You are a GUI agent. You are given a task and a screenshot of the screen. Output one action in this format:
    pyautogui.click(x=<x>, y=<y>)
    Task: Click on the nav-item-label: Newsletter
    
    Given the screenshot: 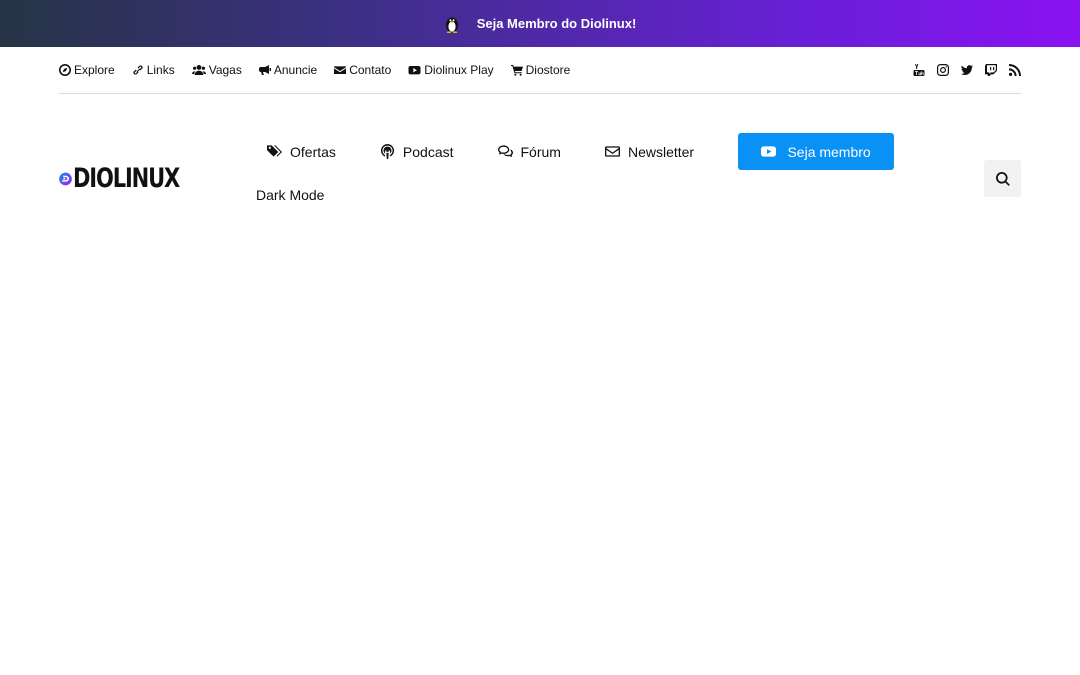 What is the action you would take?
    pyautogui.click(x=661, y=151)
    